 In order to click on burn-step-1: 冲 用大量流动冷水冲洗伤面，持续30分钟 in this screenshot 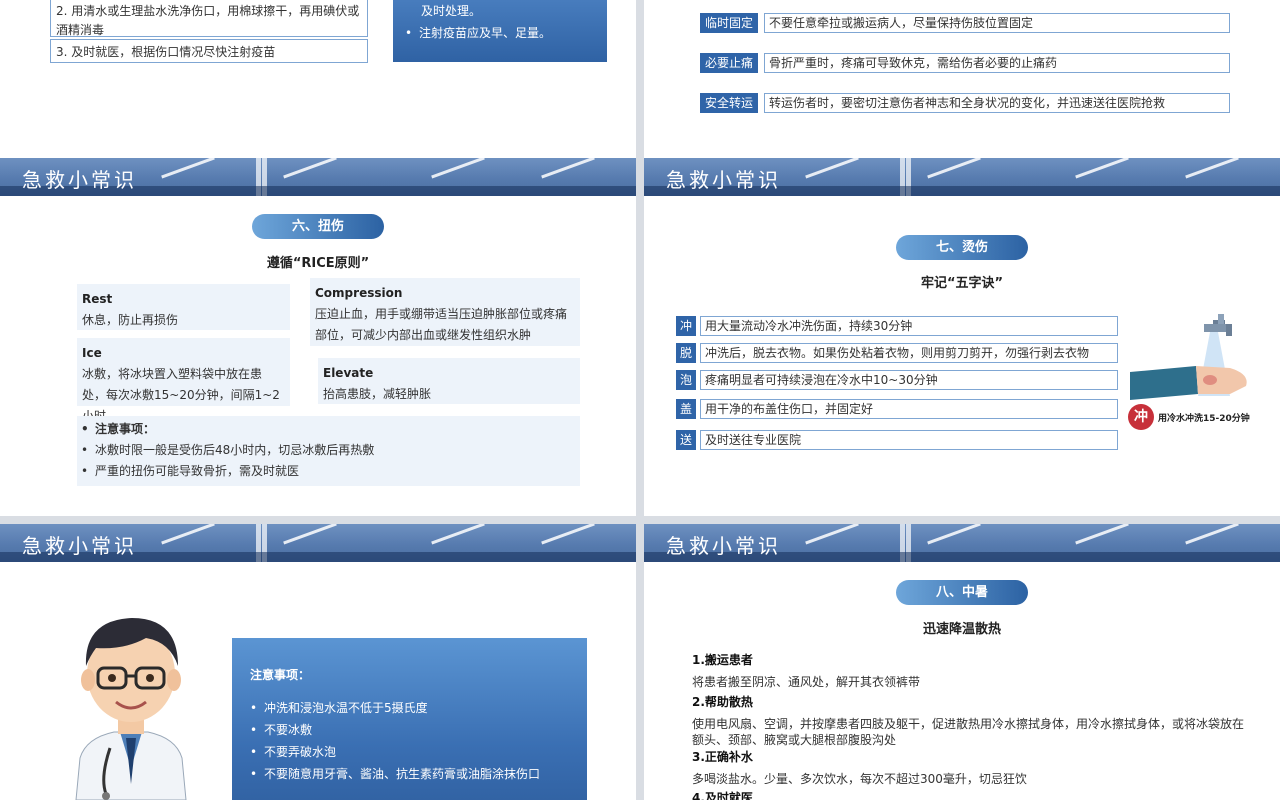, I will do `click(897, 326)`.